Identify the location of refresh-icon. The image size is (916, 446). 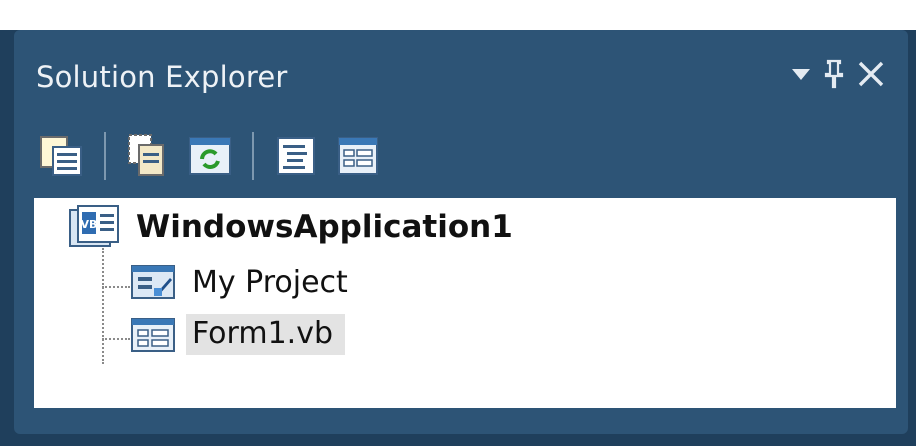
(210, 156).